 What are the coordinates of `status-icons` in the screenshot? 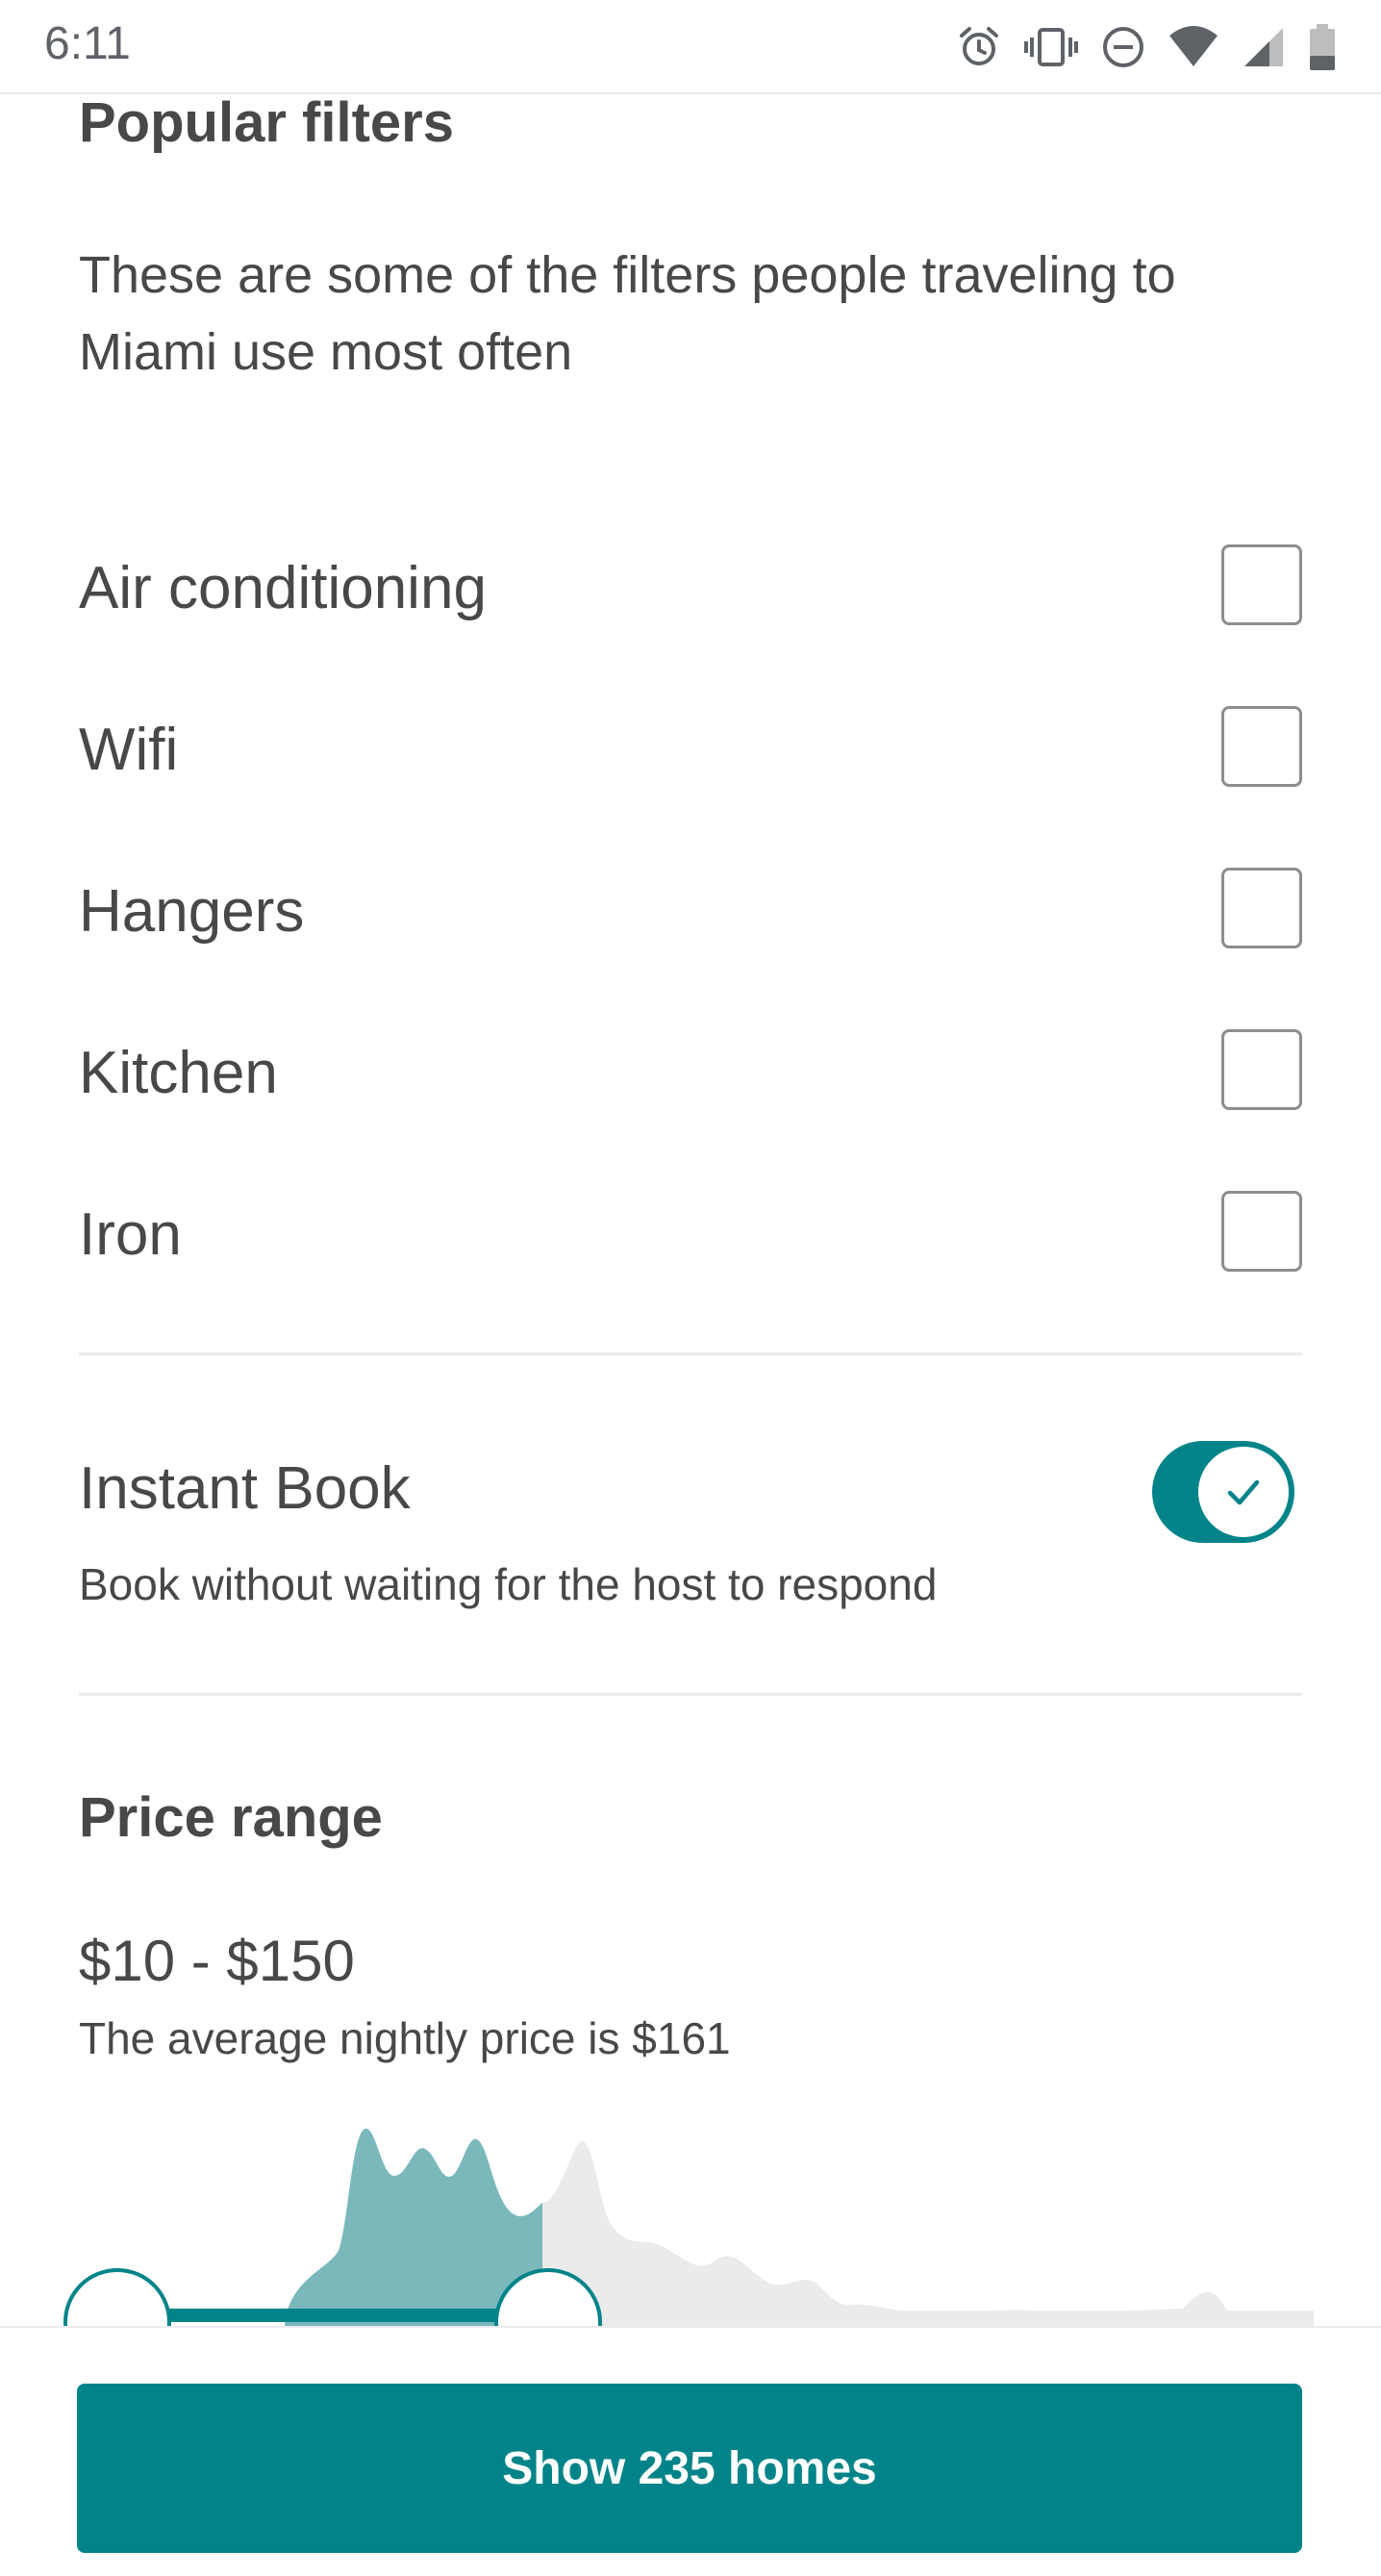 It's located at (1146, 47).